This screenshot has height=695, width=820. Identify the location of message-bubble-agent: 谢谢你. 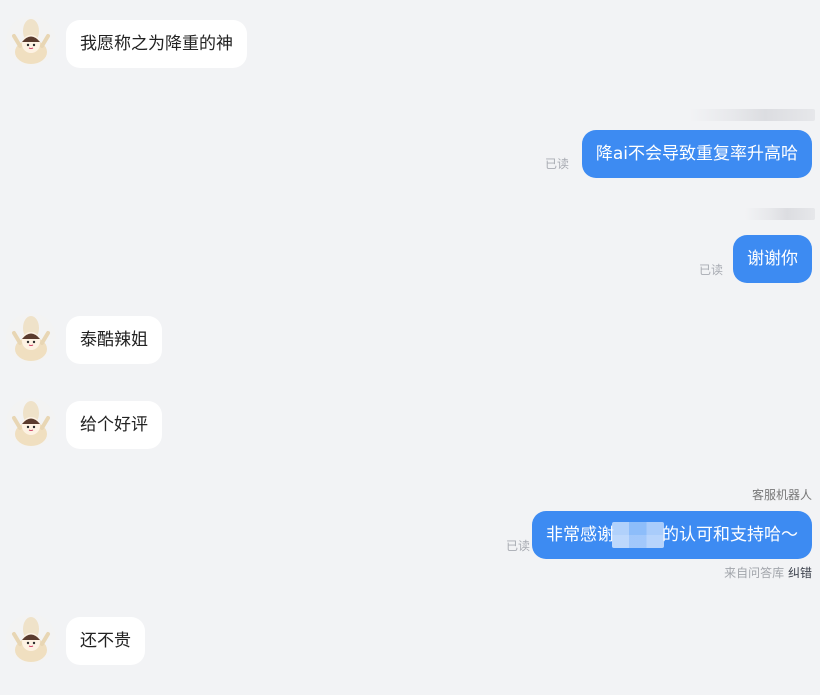
(772, 259).